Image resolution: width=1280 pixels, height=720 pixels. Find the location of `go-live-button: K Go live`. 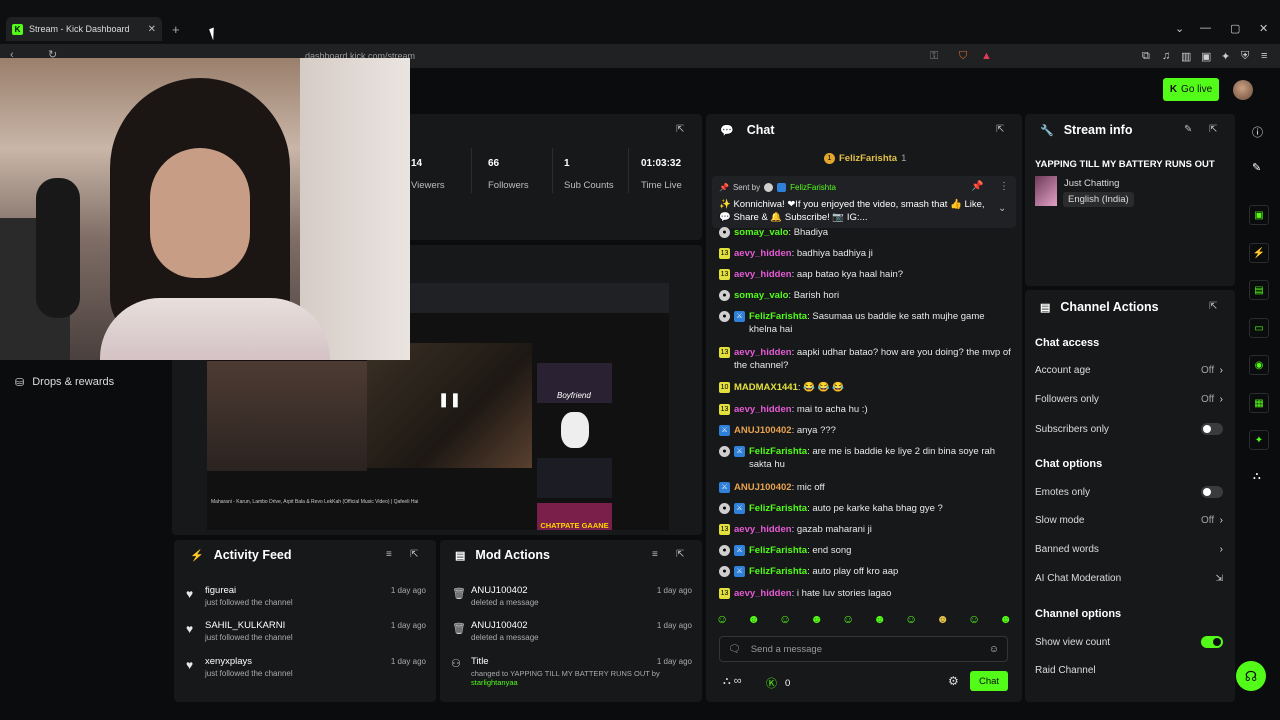

go-live-button: K Go live is located at coordinates (1191, 89).